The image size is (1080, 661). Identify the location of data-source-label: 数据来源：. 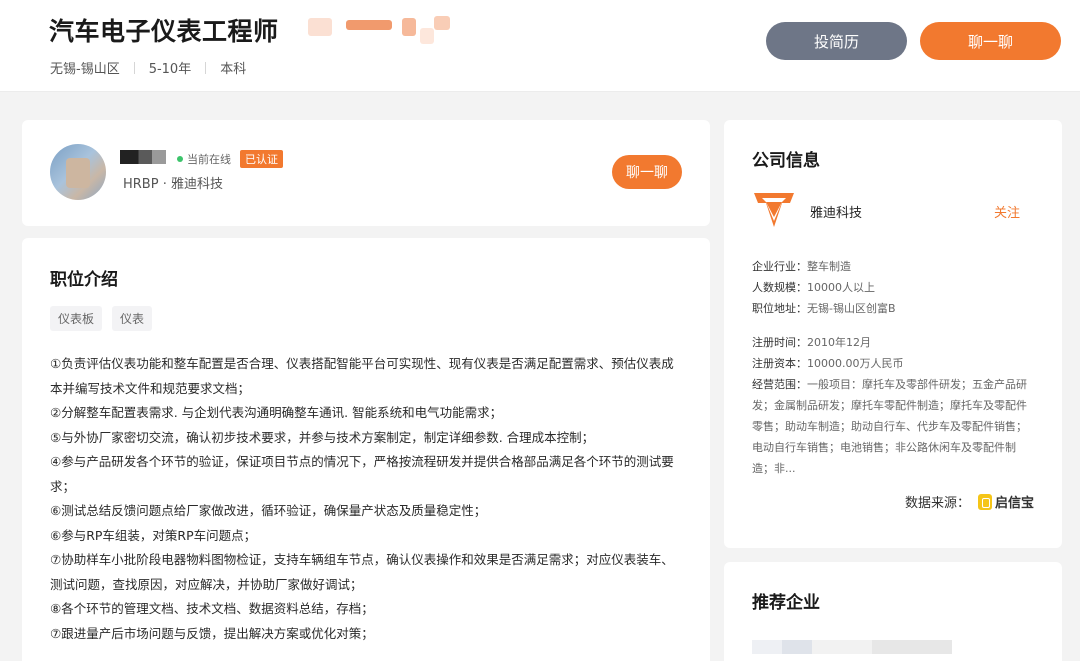
(937, 503).